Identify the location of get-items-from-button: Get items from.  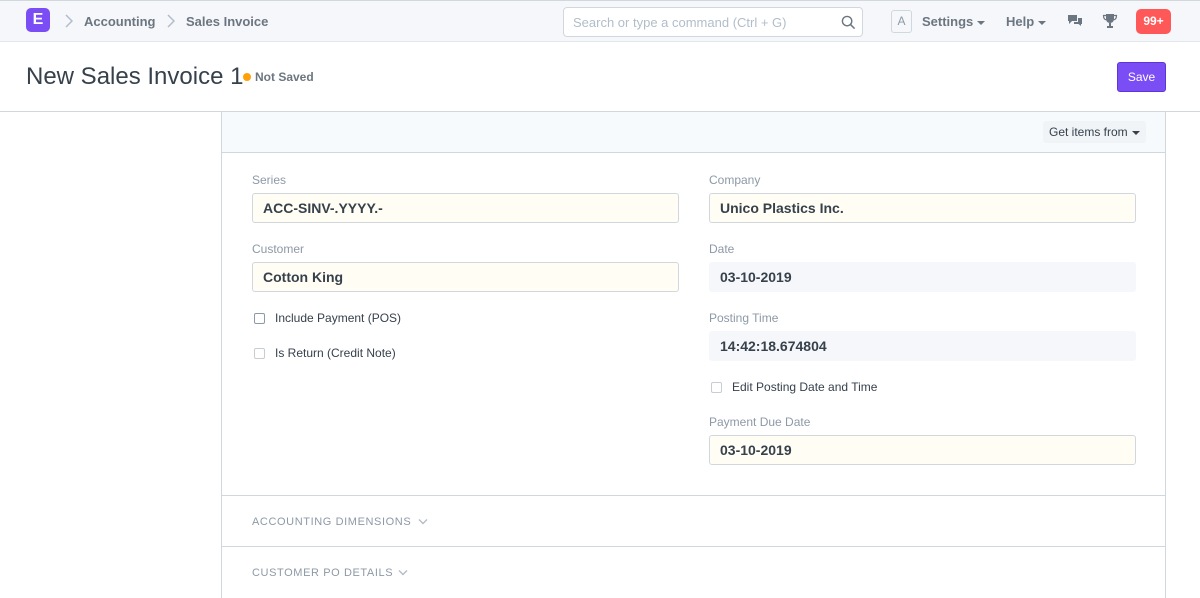
(1094, 132).